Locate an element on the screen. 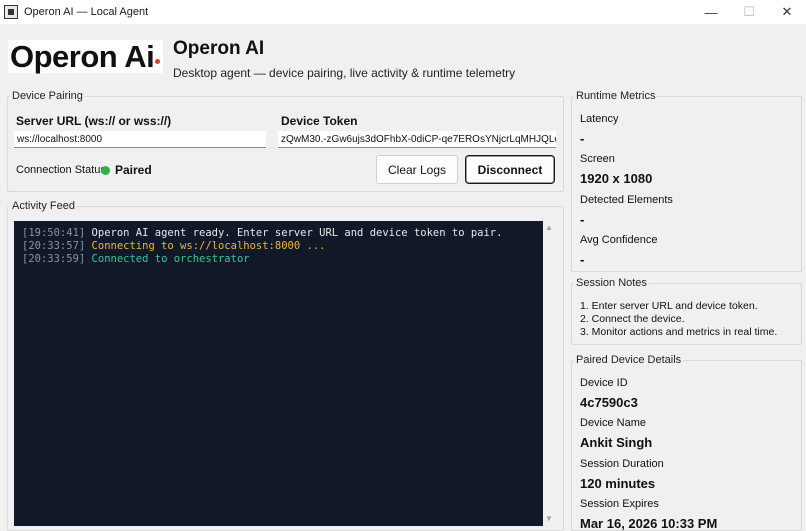 Image resolution: width=806 pixels, height=531 pixels. app-name: Operon AI is located at coordinates (219, 48).